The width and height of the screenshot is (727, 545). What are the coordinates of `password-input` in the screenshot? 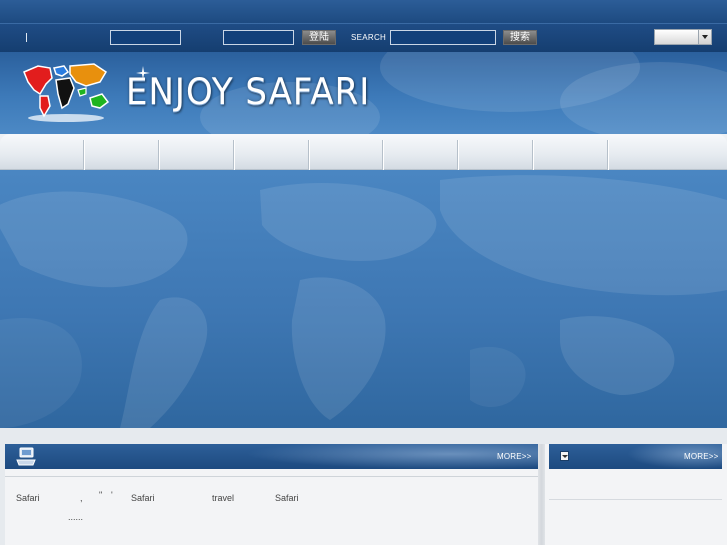 It's located at (258, 37).